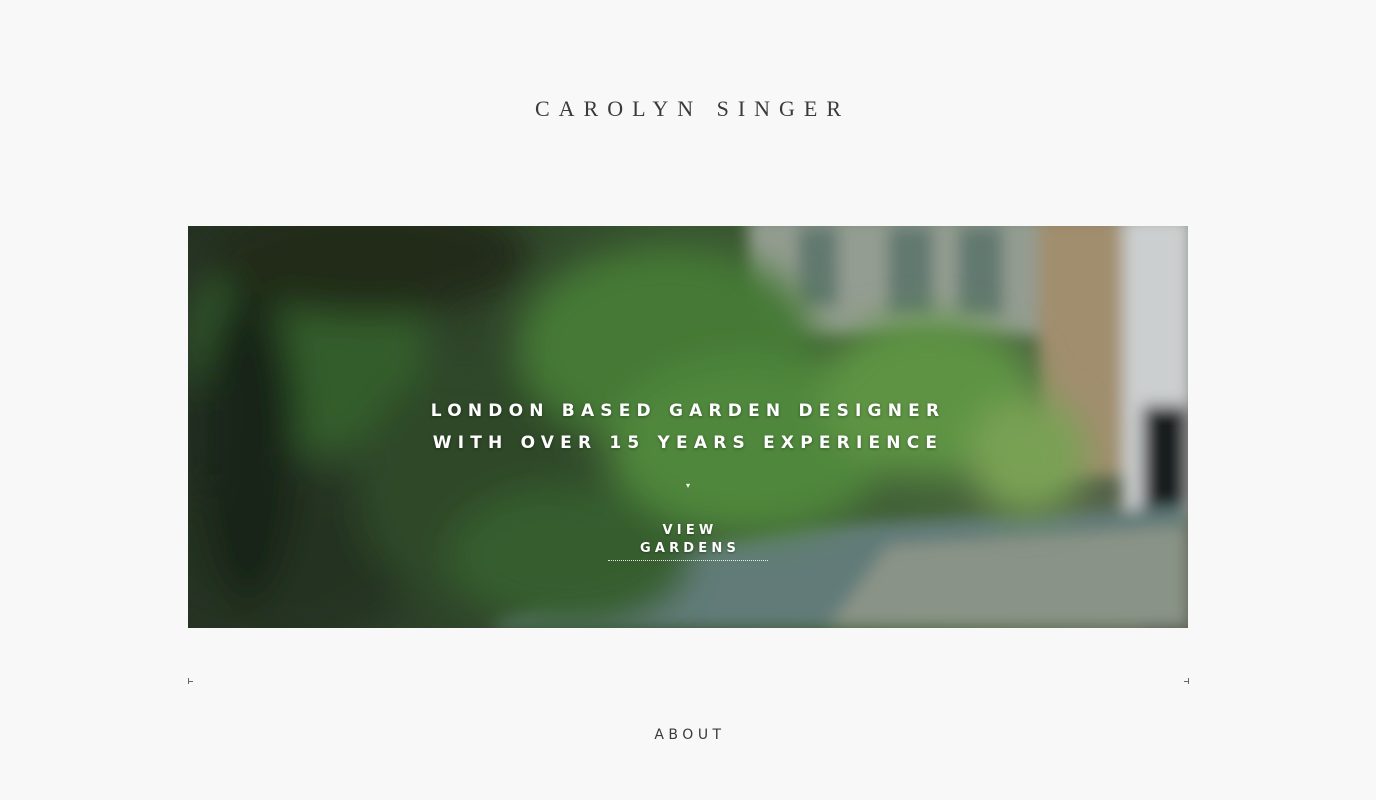 The image size is (1376, 800). What do you see at coordinates (1185, 681) in the screenshot?
I see `corner-mark-right` at bounding box center [1185, 681].